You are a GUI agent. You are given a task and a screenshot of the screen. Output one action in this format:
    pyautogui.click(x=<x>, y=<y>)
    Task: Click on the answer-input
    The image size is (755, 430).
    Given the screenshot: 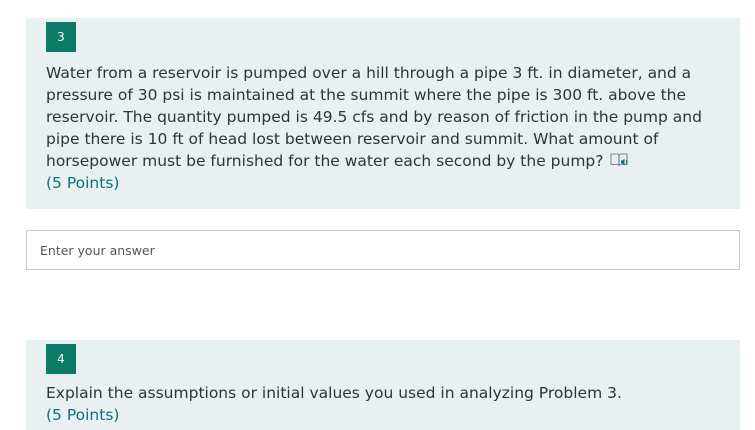 What is the action you would take?
    pyautogui.click(x=383, y=250)
    